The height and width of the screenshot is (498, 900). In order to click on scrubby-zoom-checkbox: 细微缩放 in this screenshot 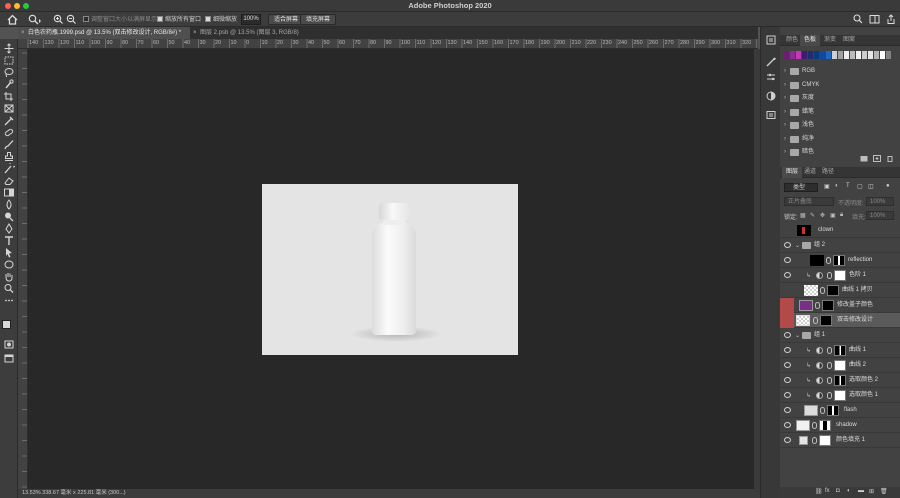, I will do `click(221, 20)`.